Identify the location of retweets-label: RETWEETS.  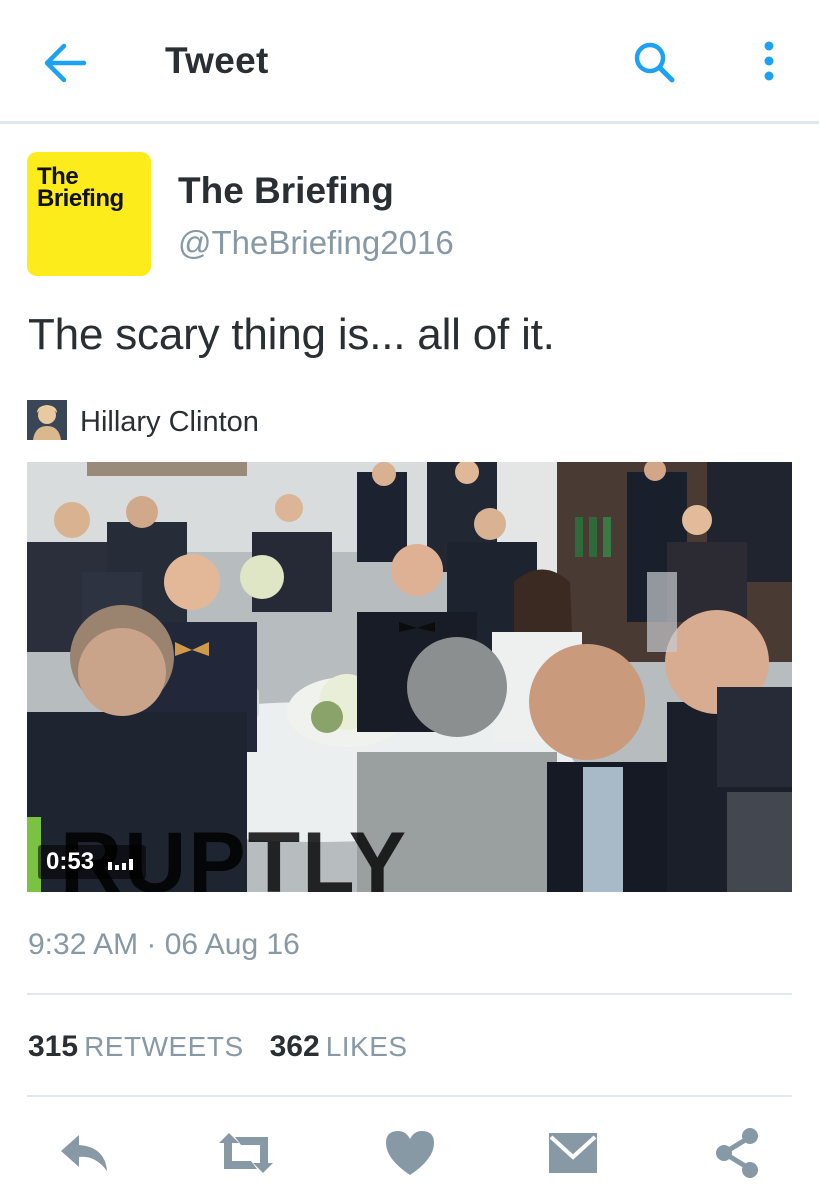
(164, 1046).